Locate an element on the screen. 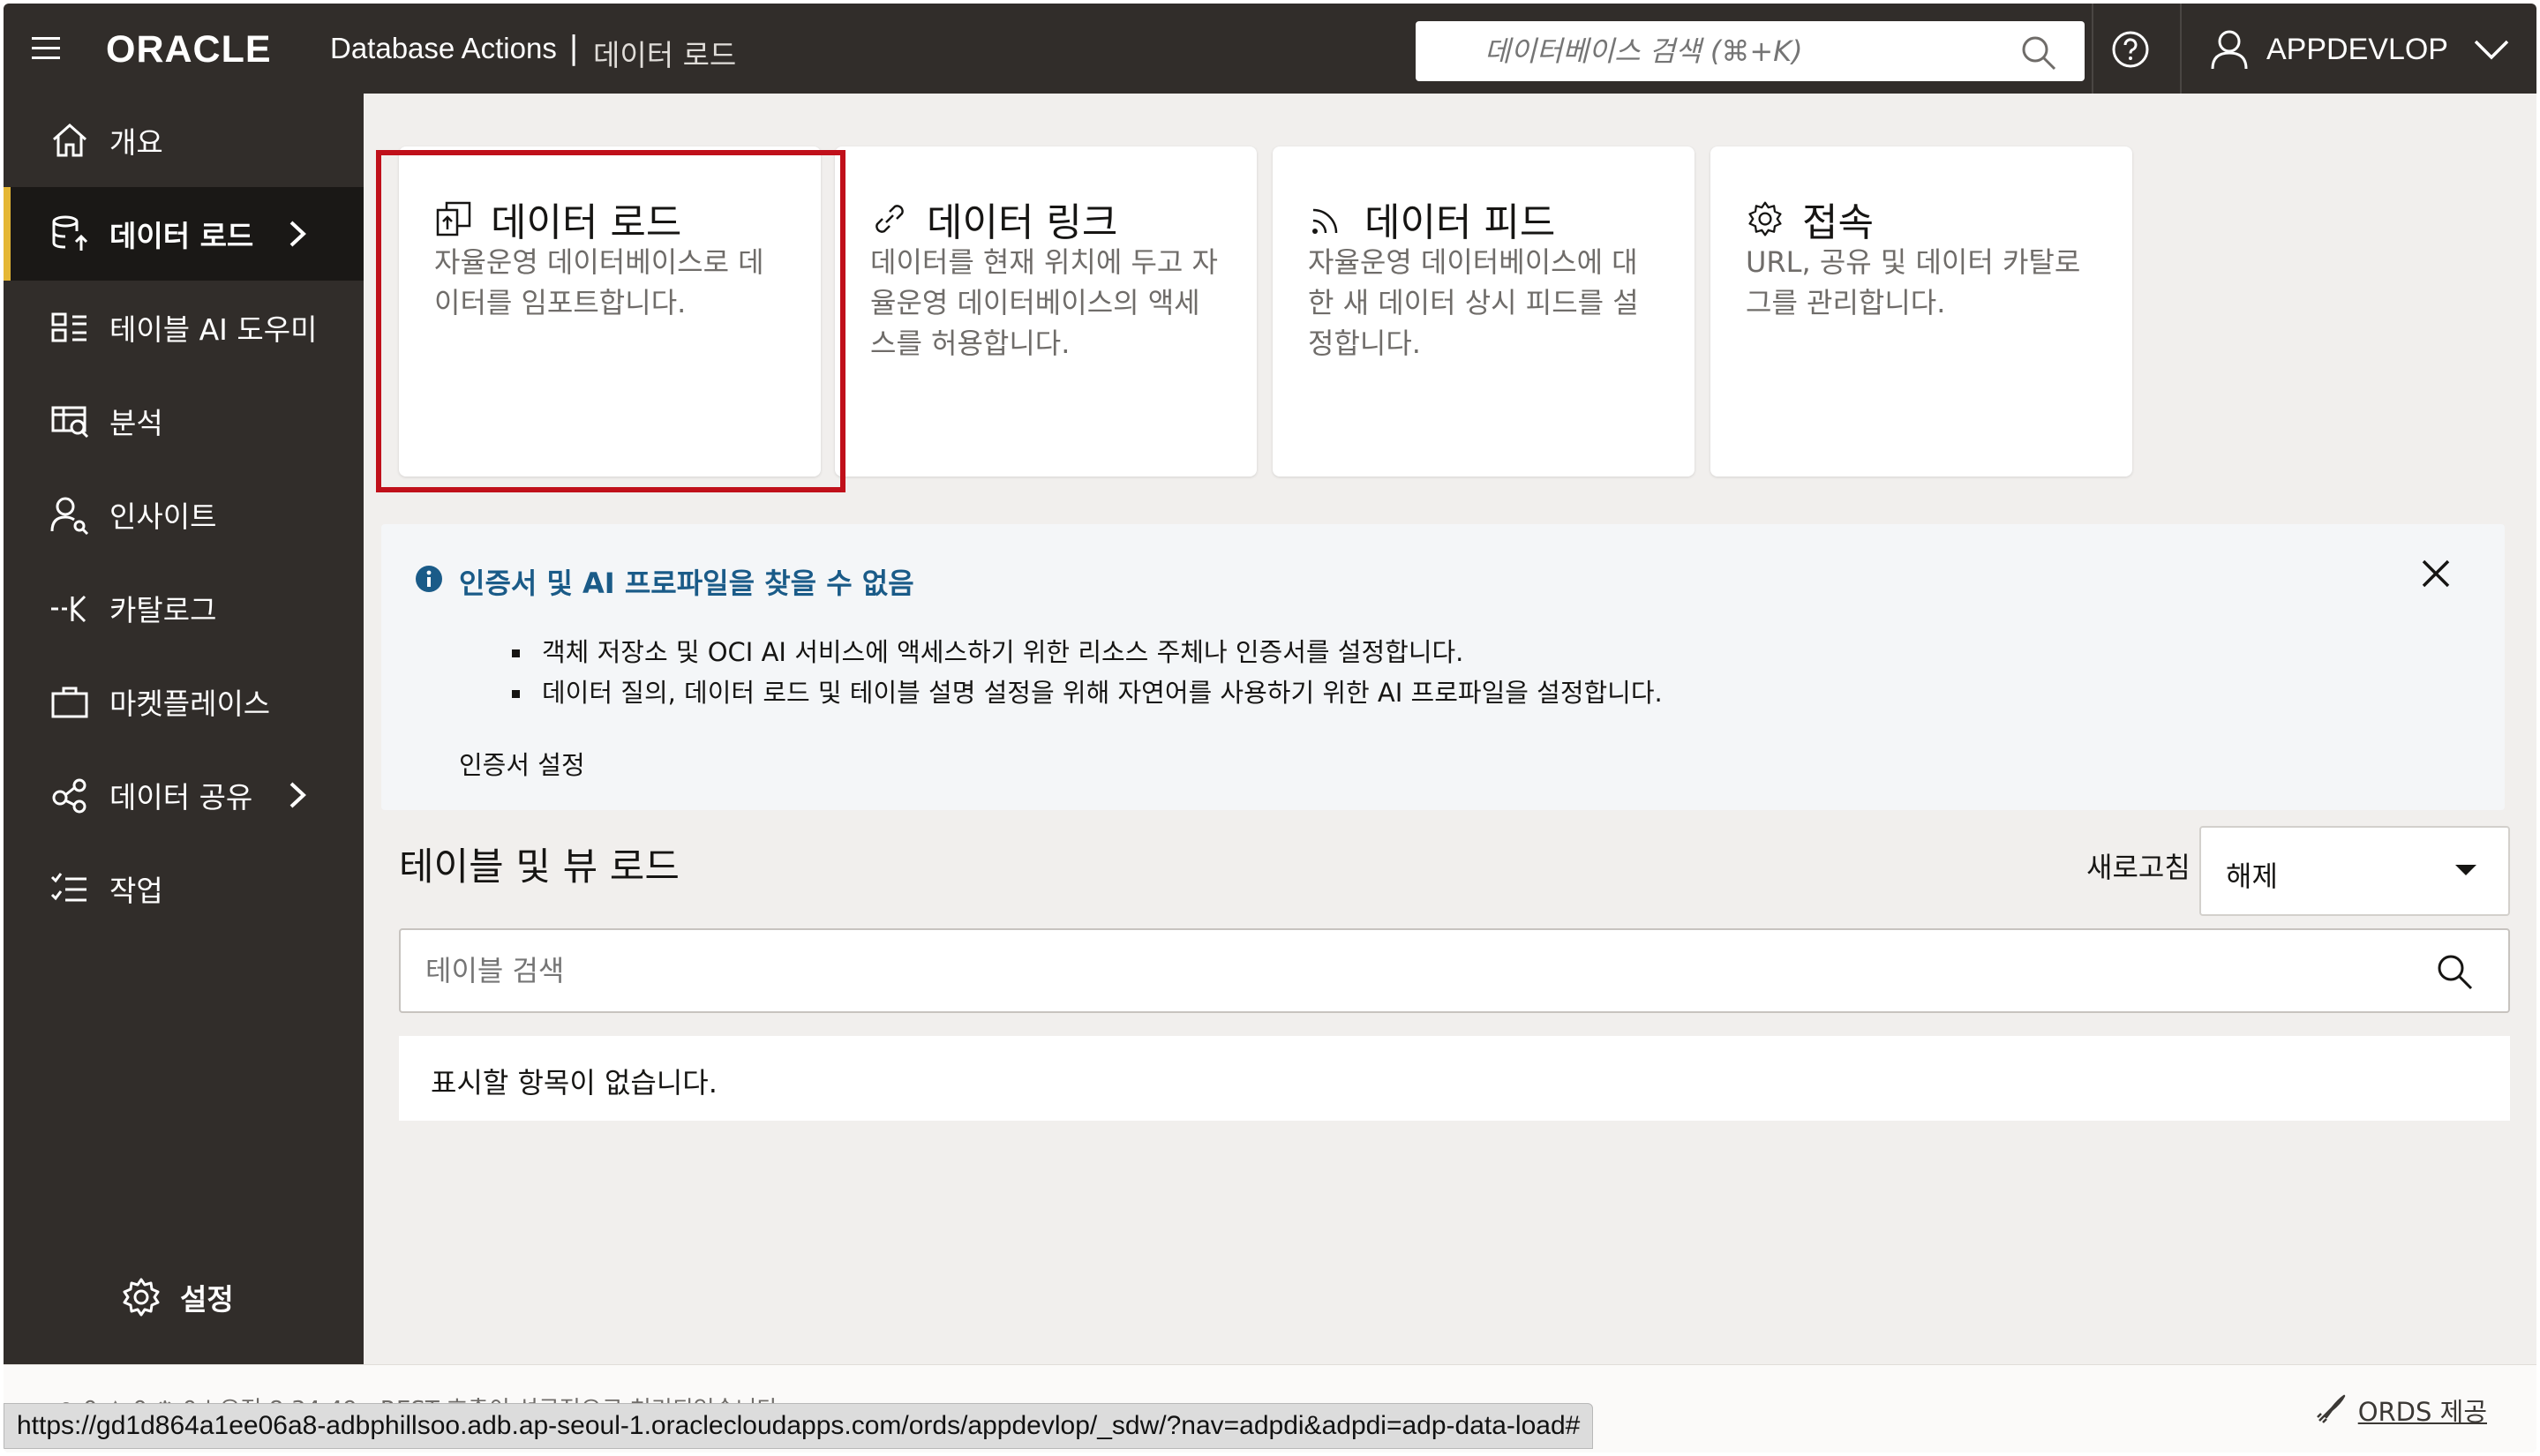  user-menu-button: APPDEVLOP is located at coordinates (2360, 49).